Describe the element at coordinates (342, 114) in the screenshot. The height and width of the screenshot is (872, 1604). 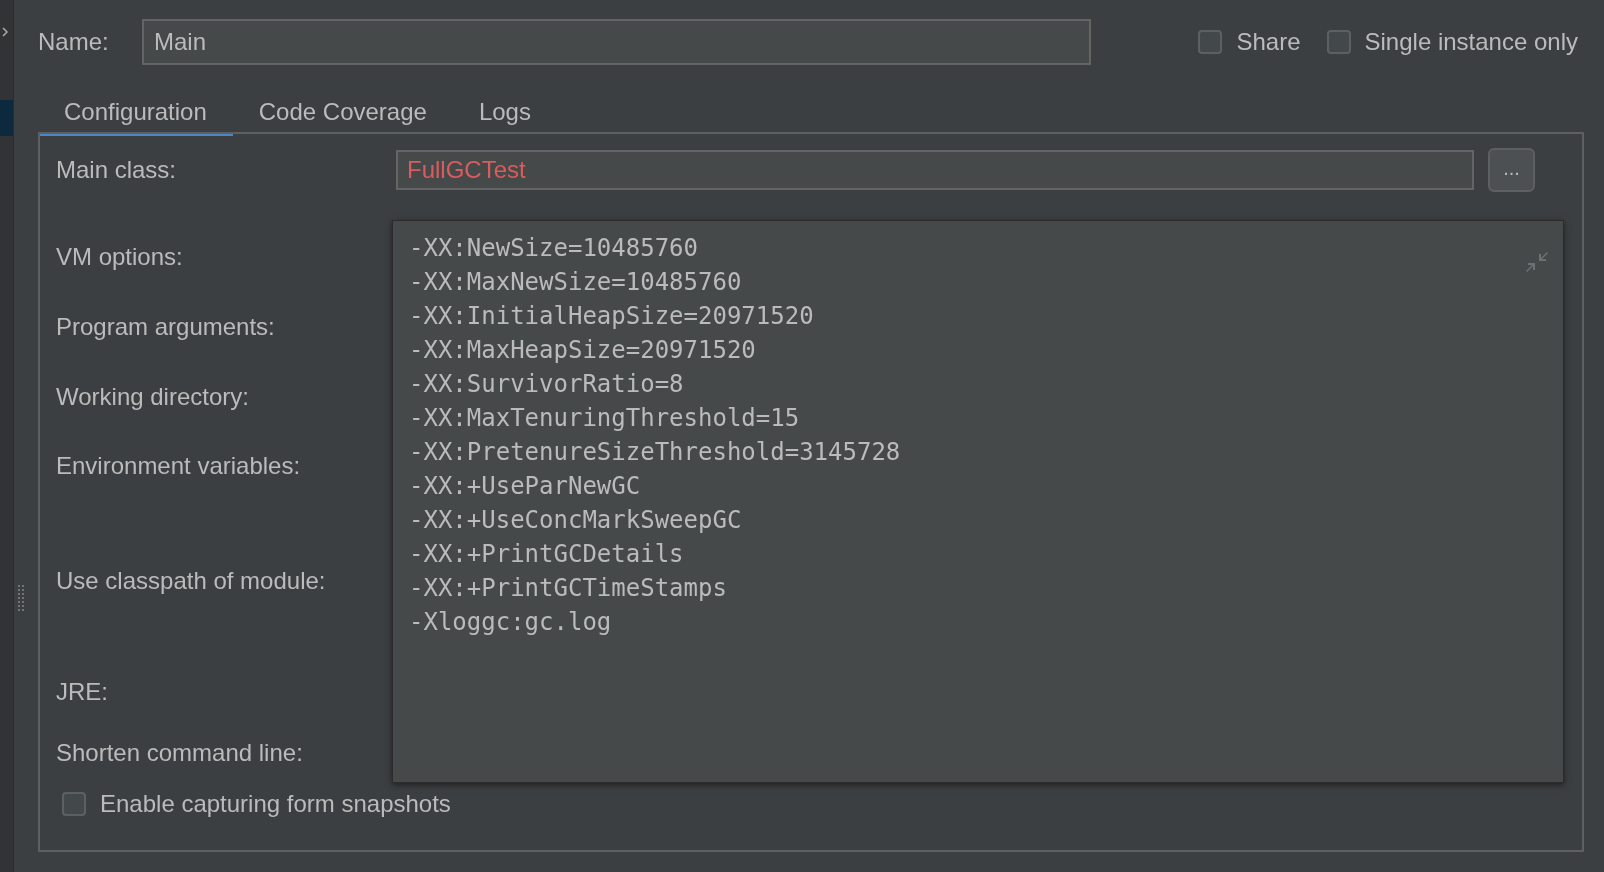
I see `tab: Code Coverage` at that location.